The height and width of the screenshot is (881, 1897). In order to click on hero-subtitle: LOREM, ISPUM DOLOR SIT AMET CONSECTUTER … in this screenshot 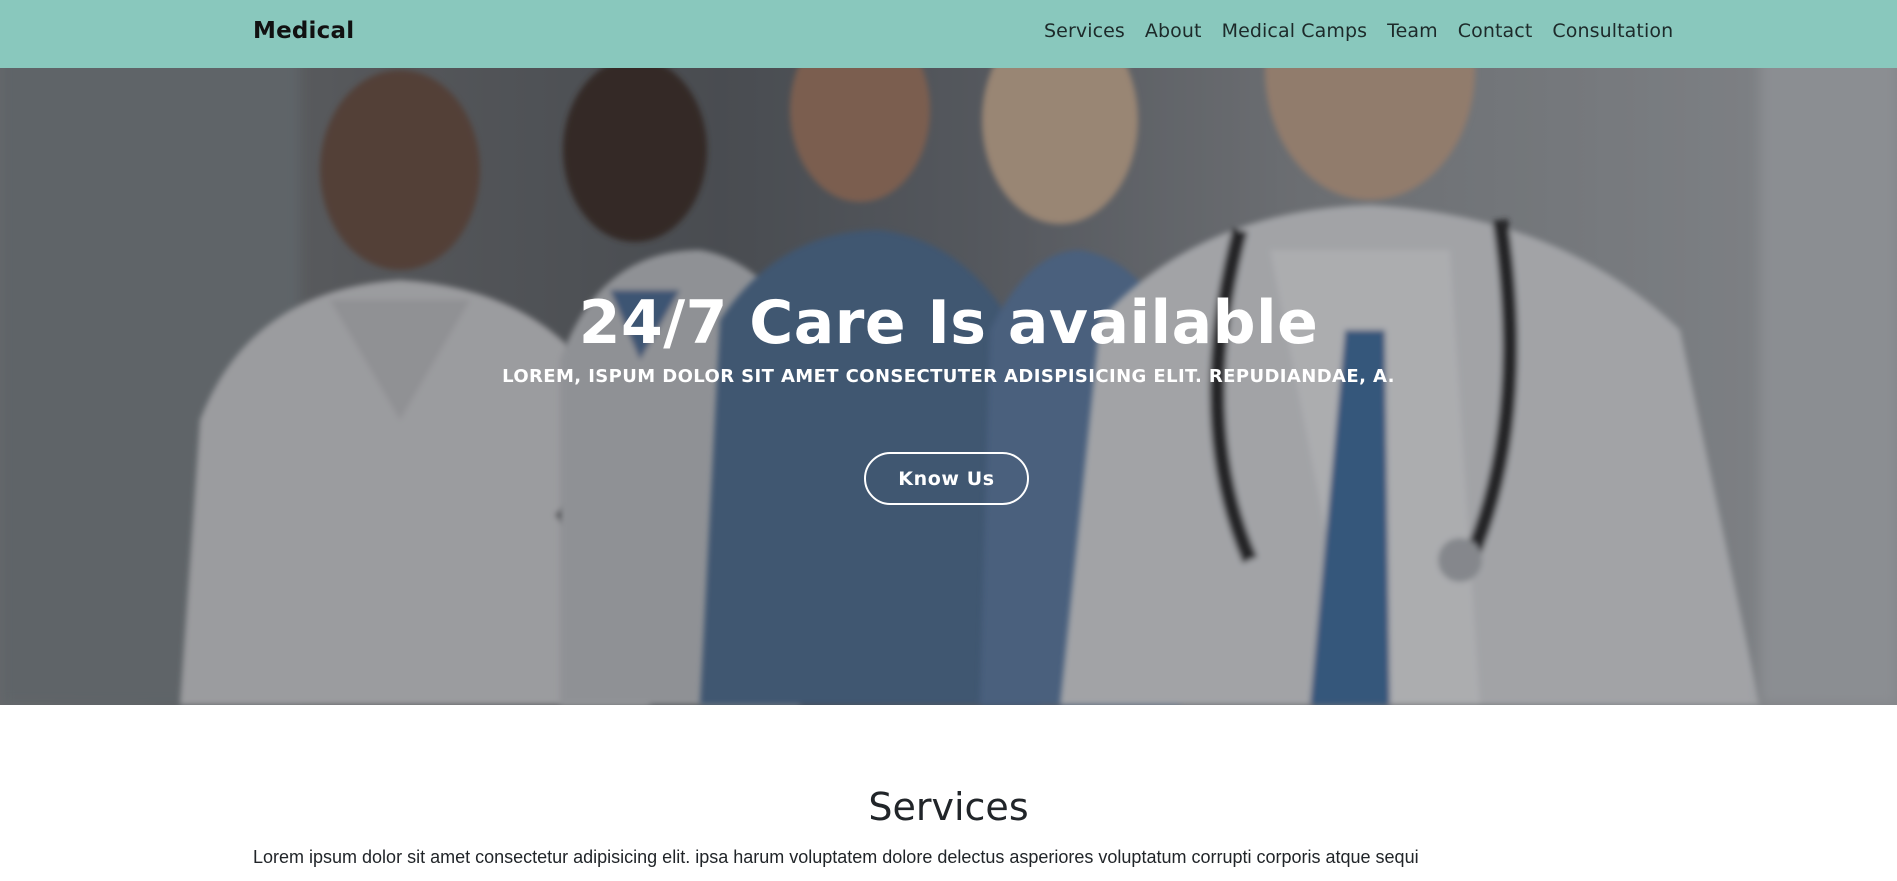, I will do `click(948, 376)`.